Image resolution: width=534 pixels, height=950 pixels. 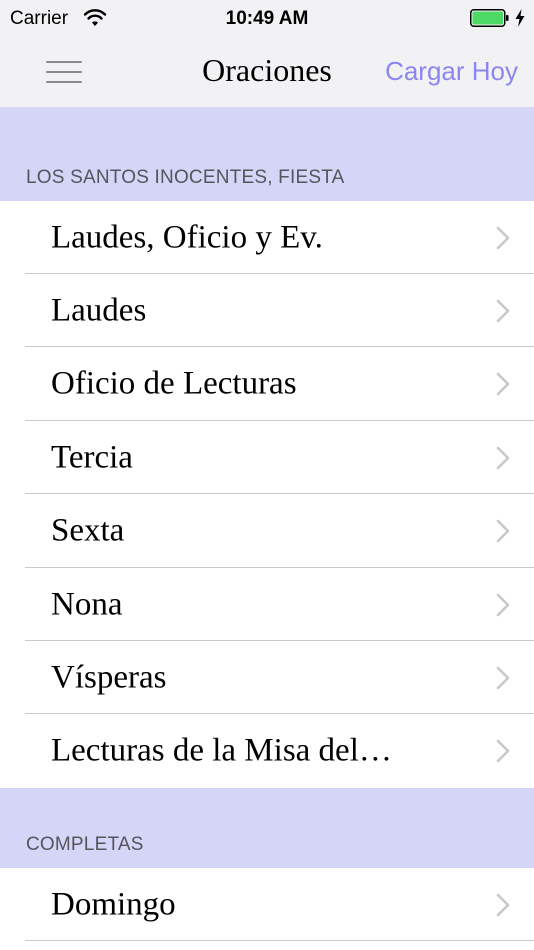 What do you see at coordinates (267, 904) in the screenshot?
I see `list-item: Domingo` at bounding box center [267, 904].